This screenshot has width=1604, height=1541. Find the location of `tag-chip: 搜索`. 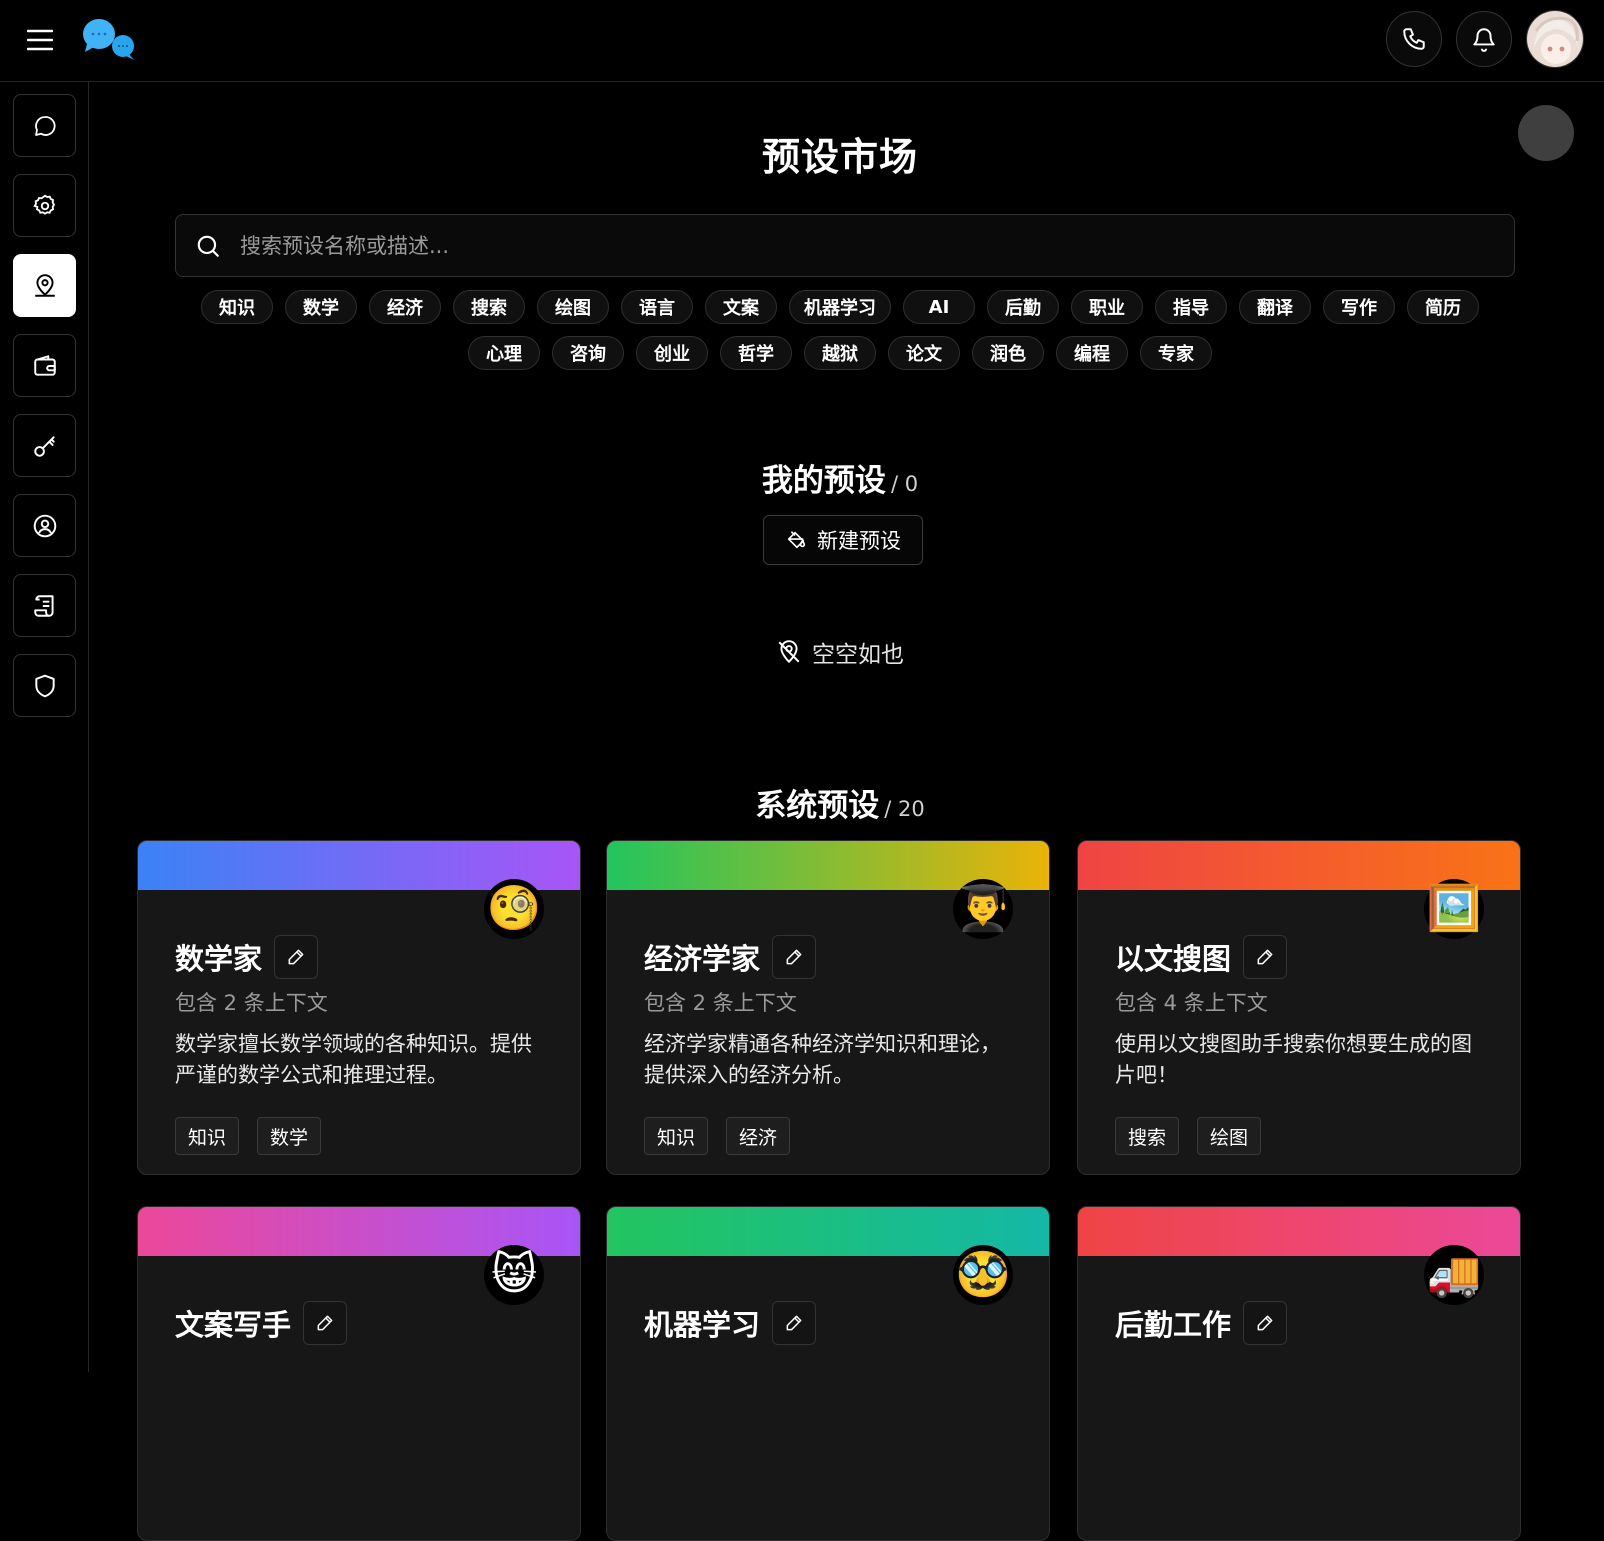

tag-chip: 搜索 is located at coordinates (489, 307).